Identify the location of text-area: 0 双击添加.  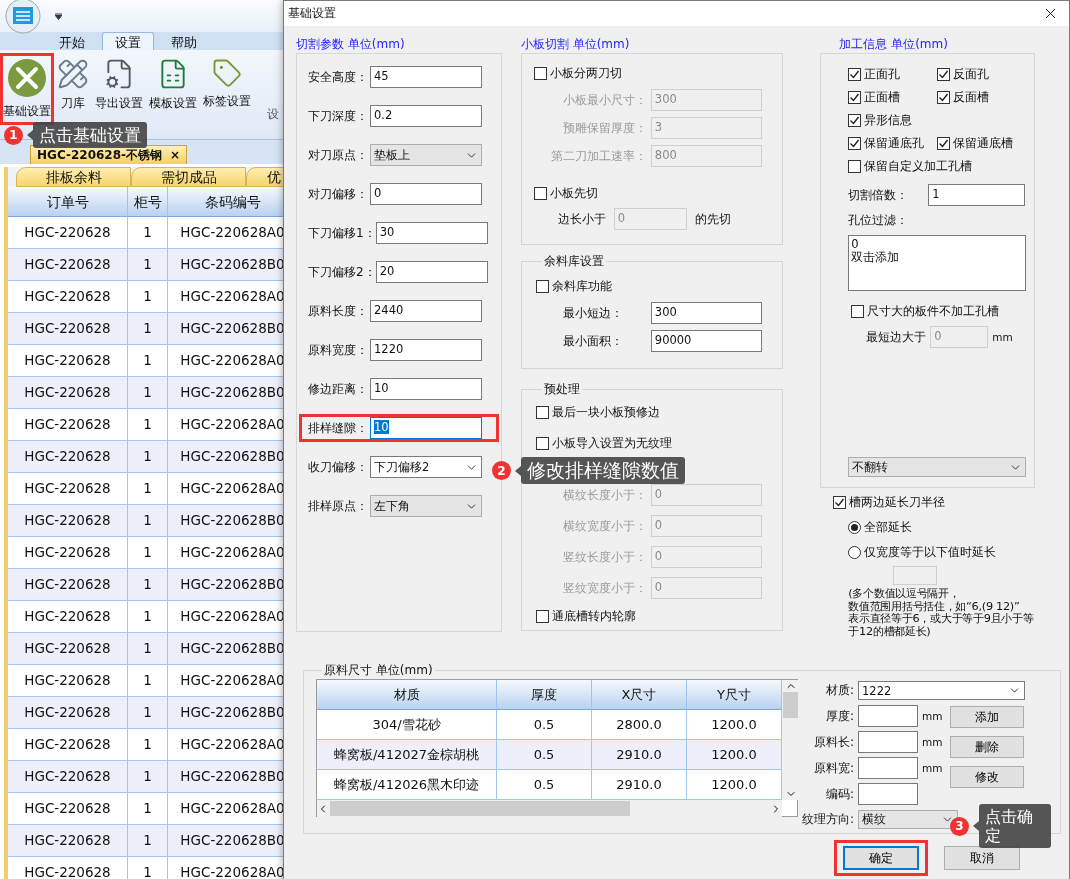
(937, 263).